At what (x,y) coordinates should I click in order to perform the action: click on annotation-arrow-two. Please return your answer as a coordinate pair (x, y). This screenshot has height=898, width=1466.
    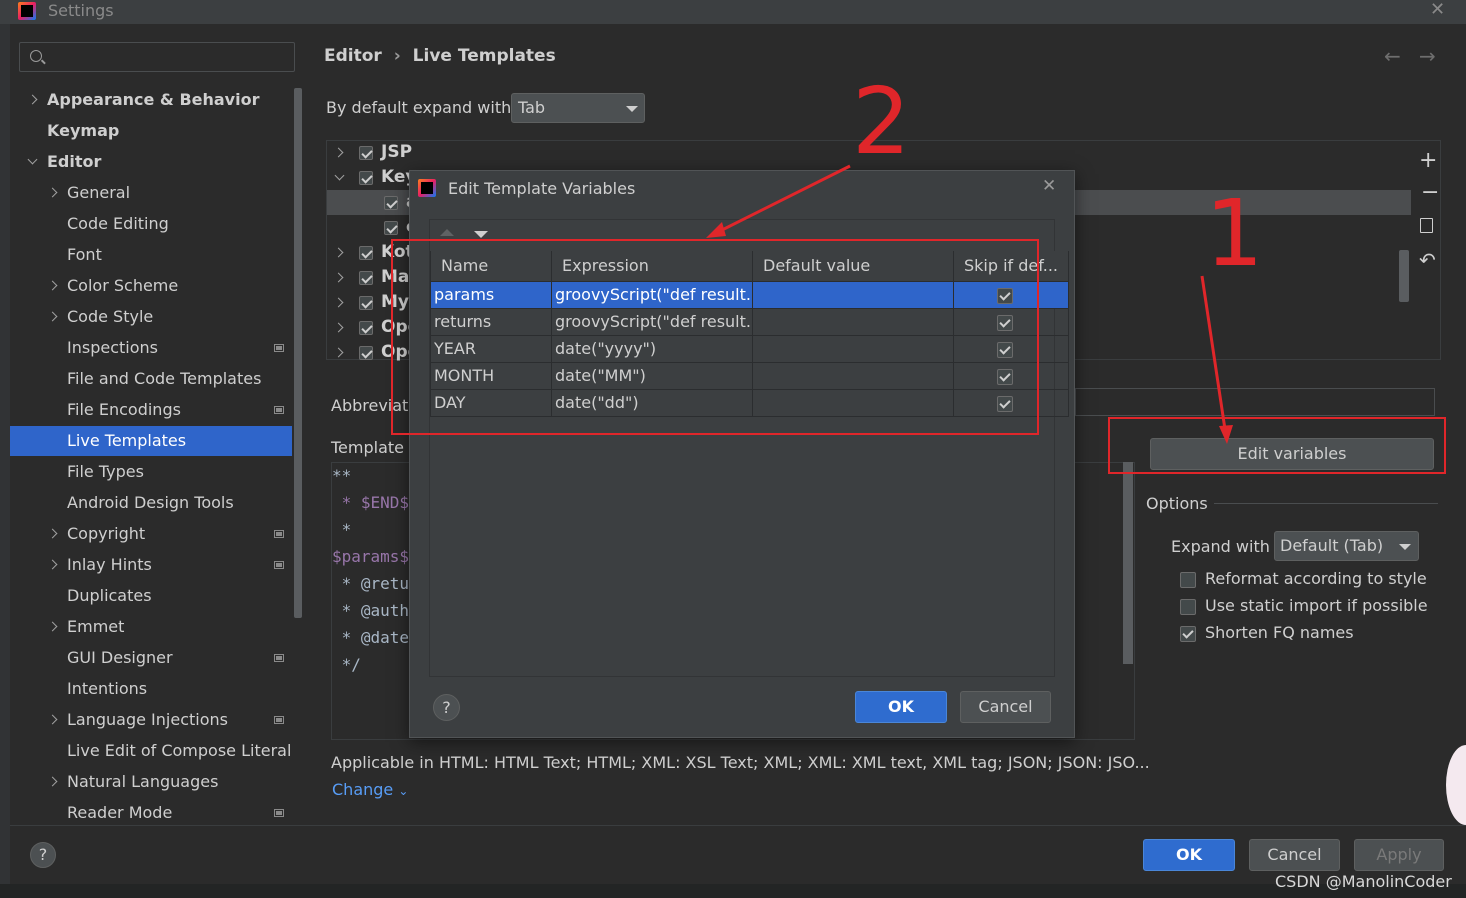
    Looking at the image, I should click on (782, 200).